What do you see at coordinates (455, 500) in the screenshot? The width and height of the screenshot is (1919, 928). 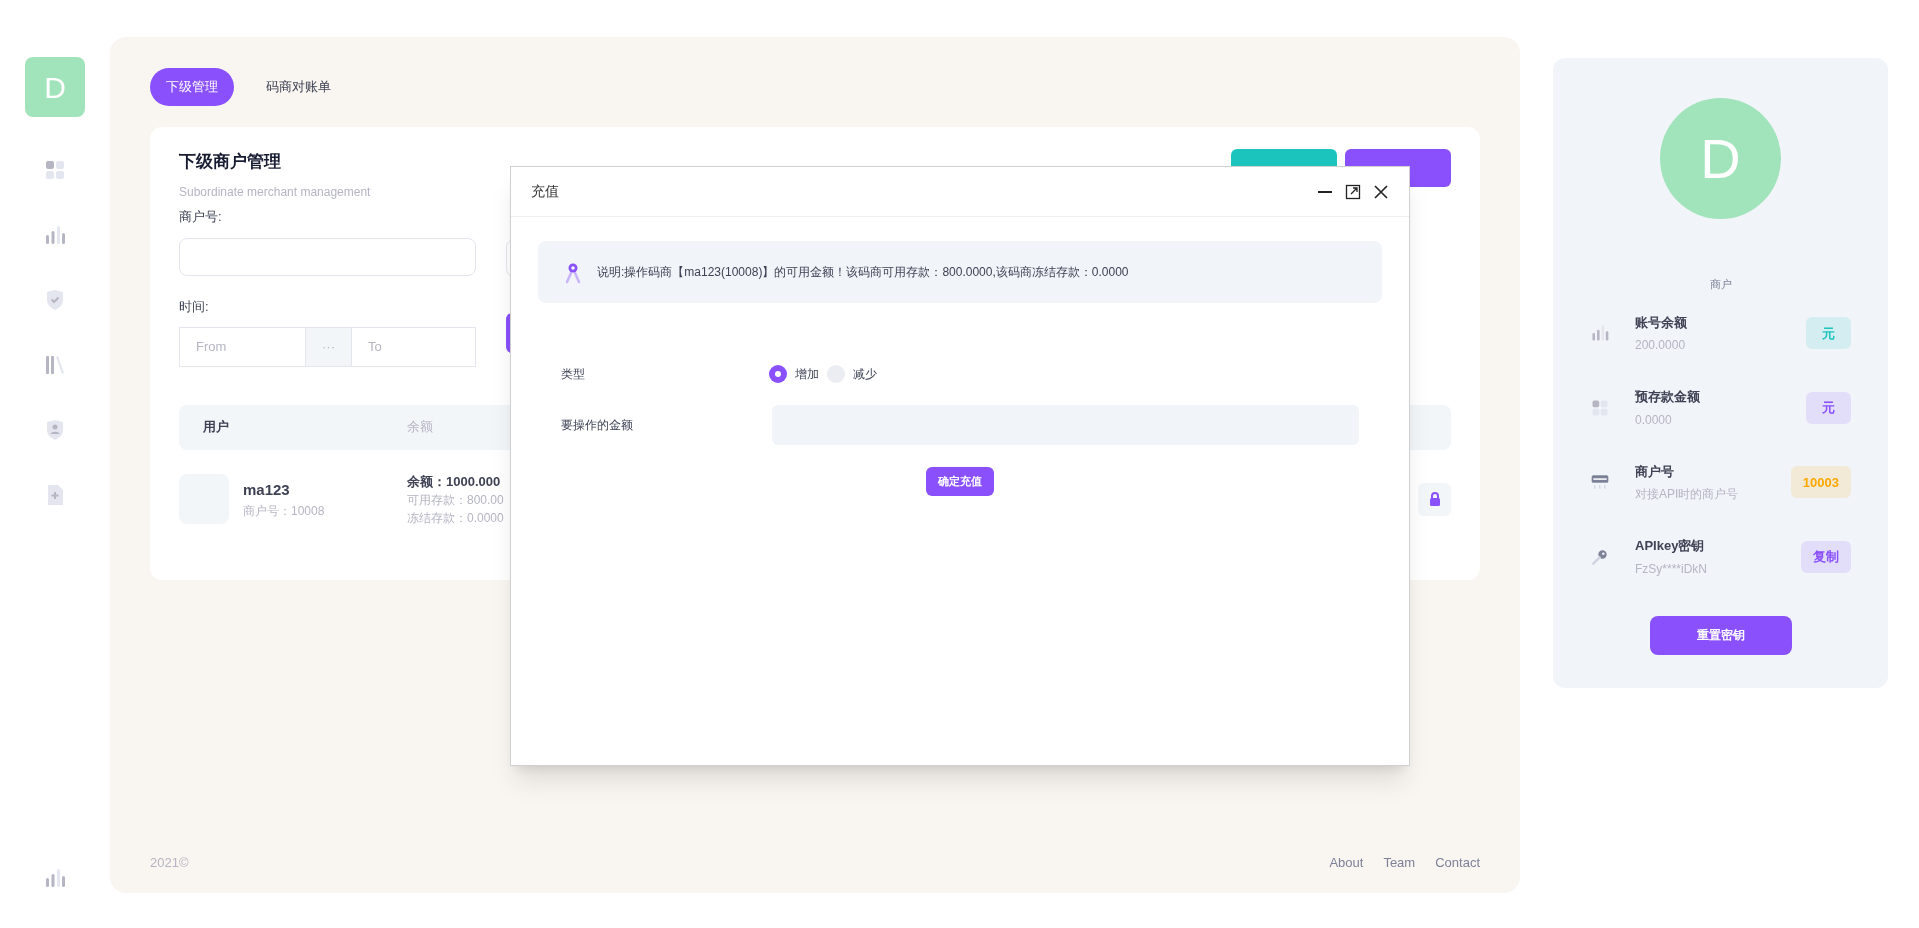 I see `available-deposit: 可用存款：800.00` at bounding box center [455, 500].